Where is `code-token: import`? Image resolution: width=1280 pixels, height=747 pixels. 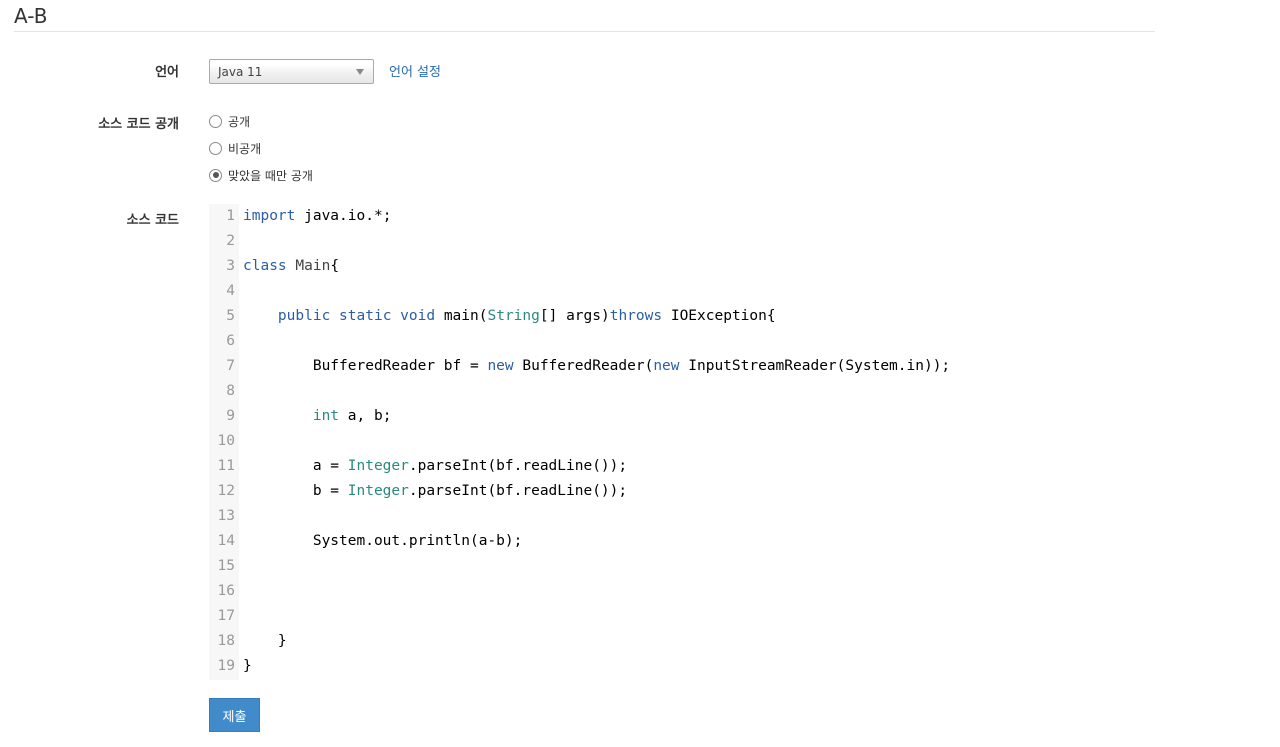
code-token: import is located at coordinates (269, 216).